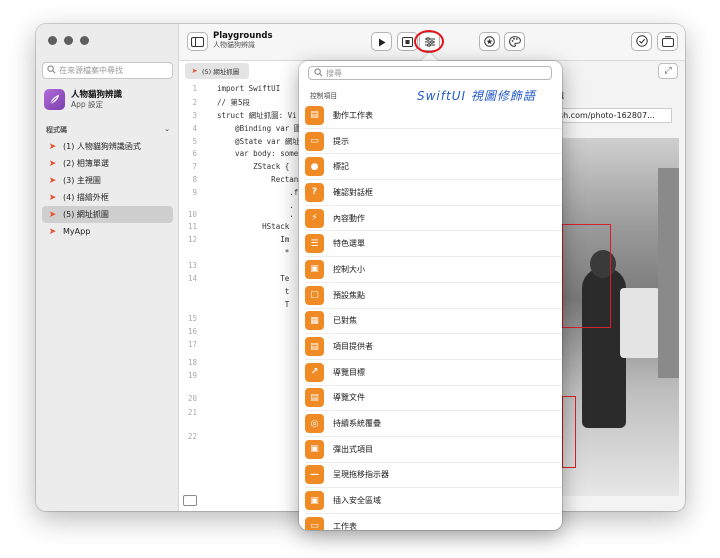  What do you see at coordinates (107, 70) in the screenshot?
I see `source-search-field: 在來源檔案中尋找` at bounding box center [107, 70].